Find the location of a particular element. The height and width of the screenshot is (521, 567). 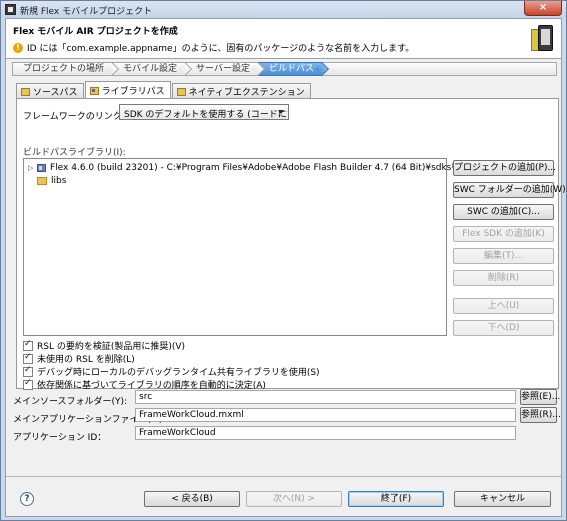

verify-rsl-digests-checkbox: RSL の要約を検証(製品用に推奨)(V) is located at coordinates (171, 345).